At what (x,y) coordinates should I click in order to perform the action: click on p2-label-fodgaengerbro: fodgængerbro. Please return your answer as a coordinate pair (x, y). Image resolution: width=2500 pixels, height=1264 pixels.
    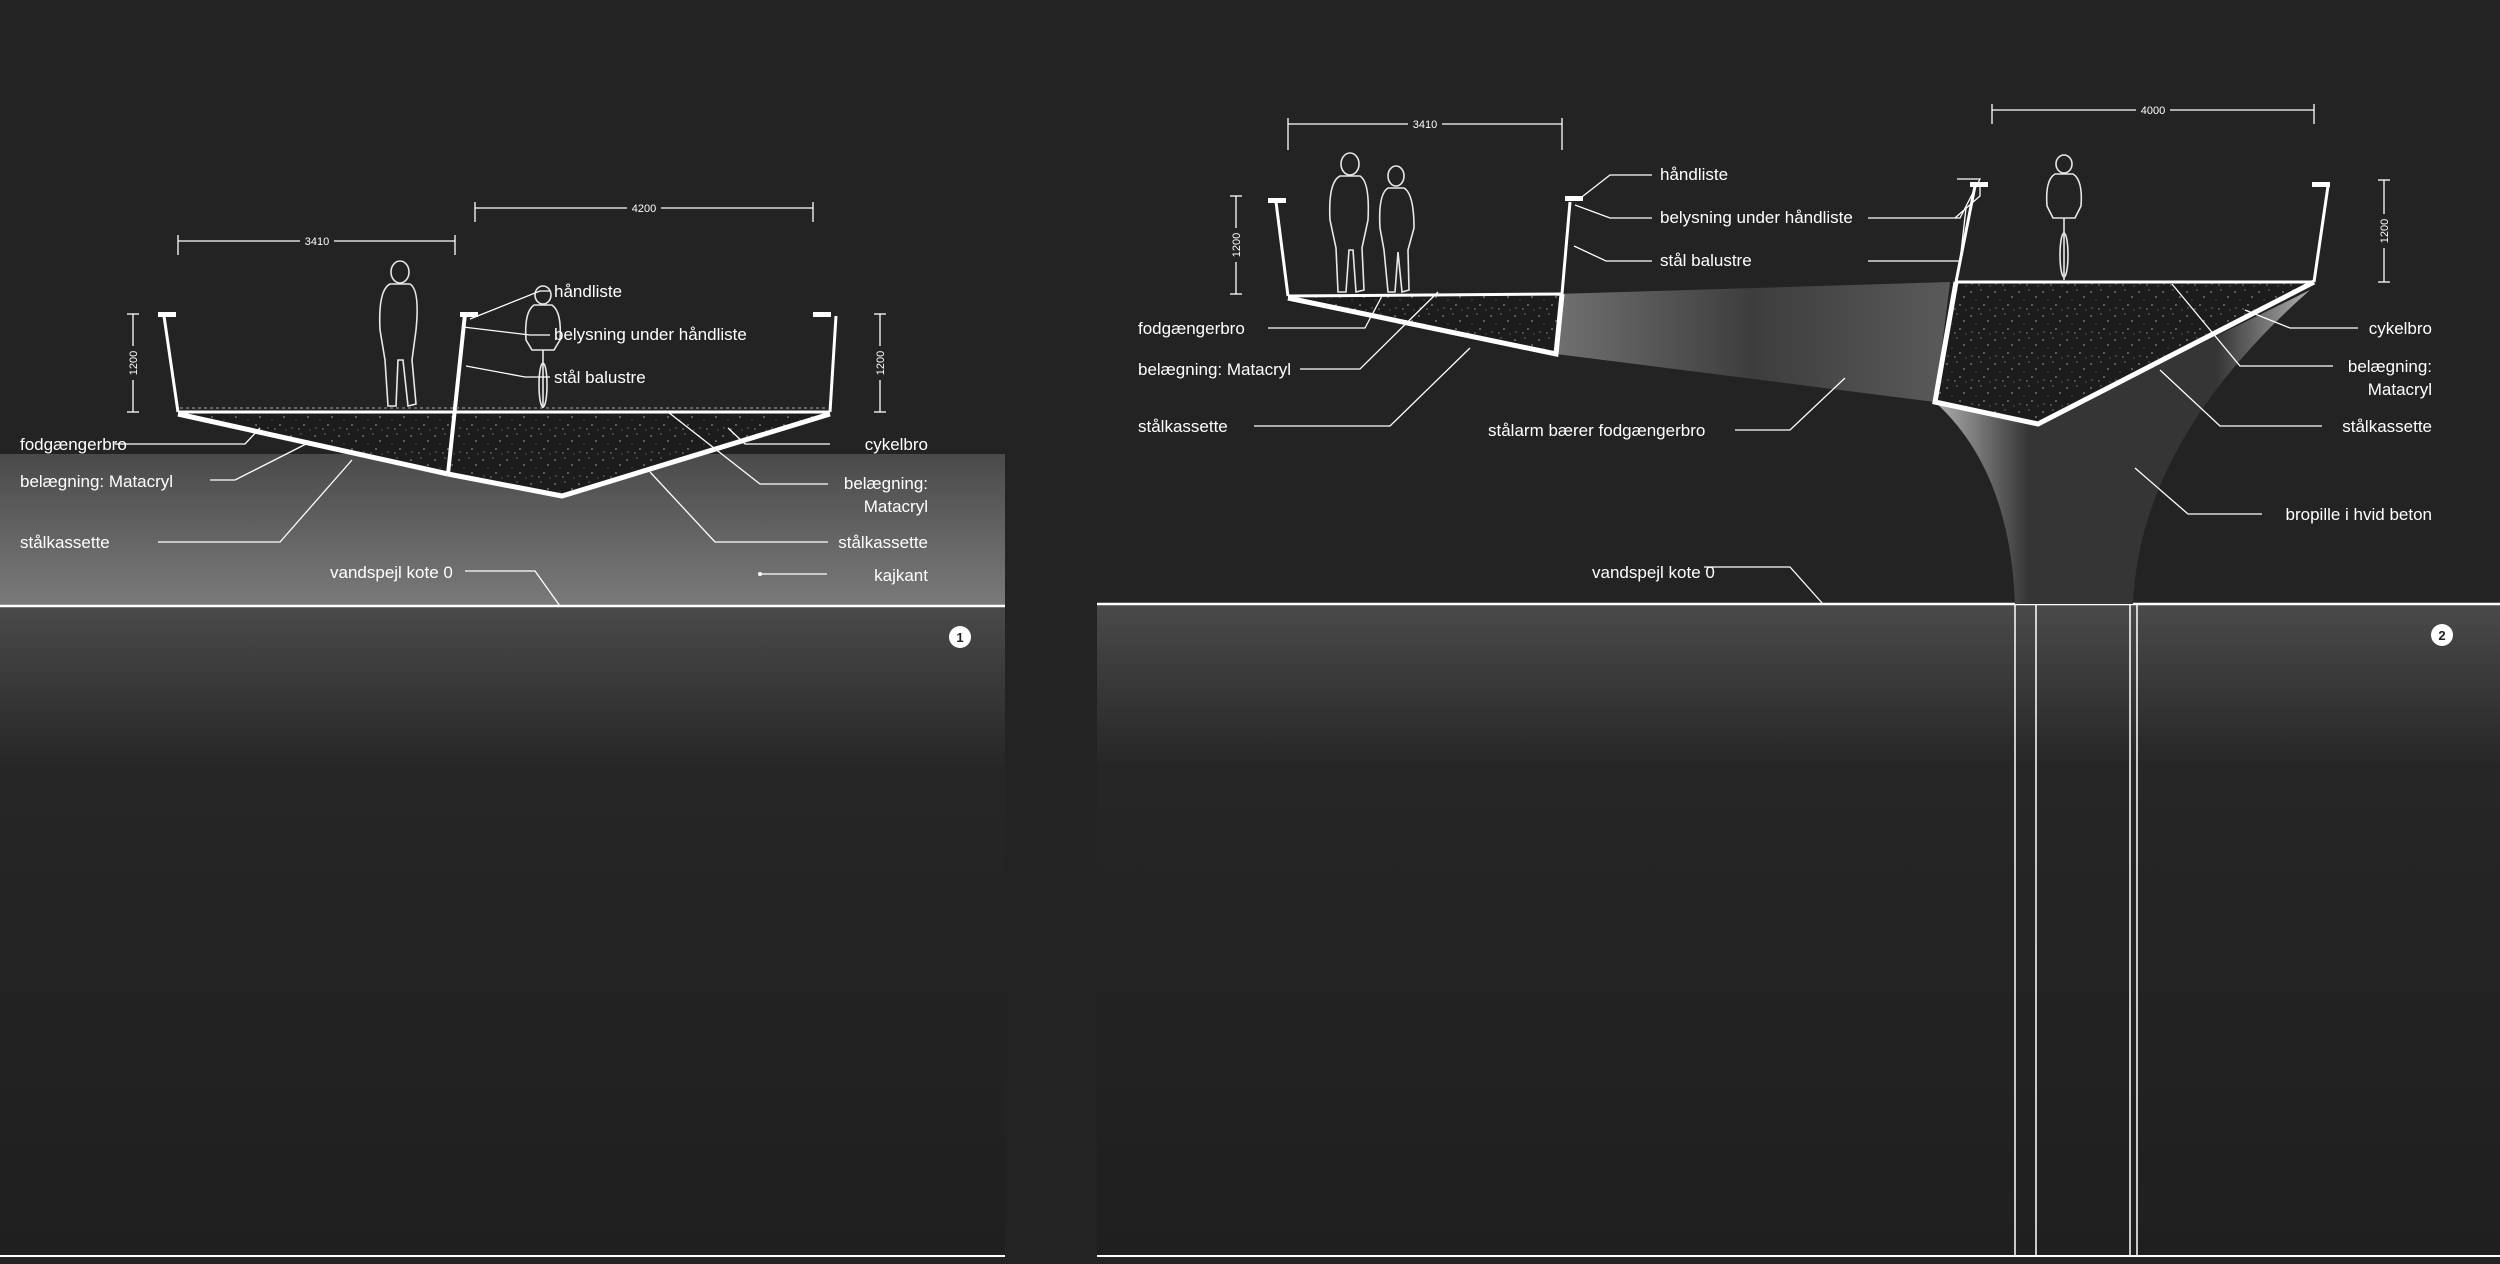
    Looking at the image, I should click on (1191, 328).